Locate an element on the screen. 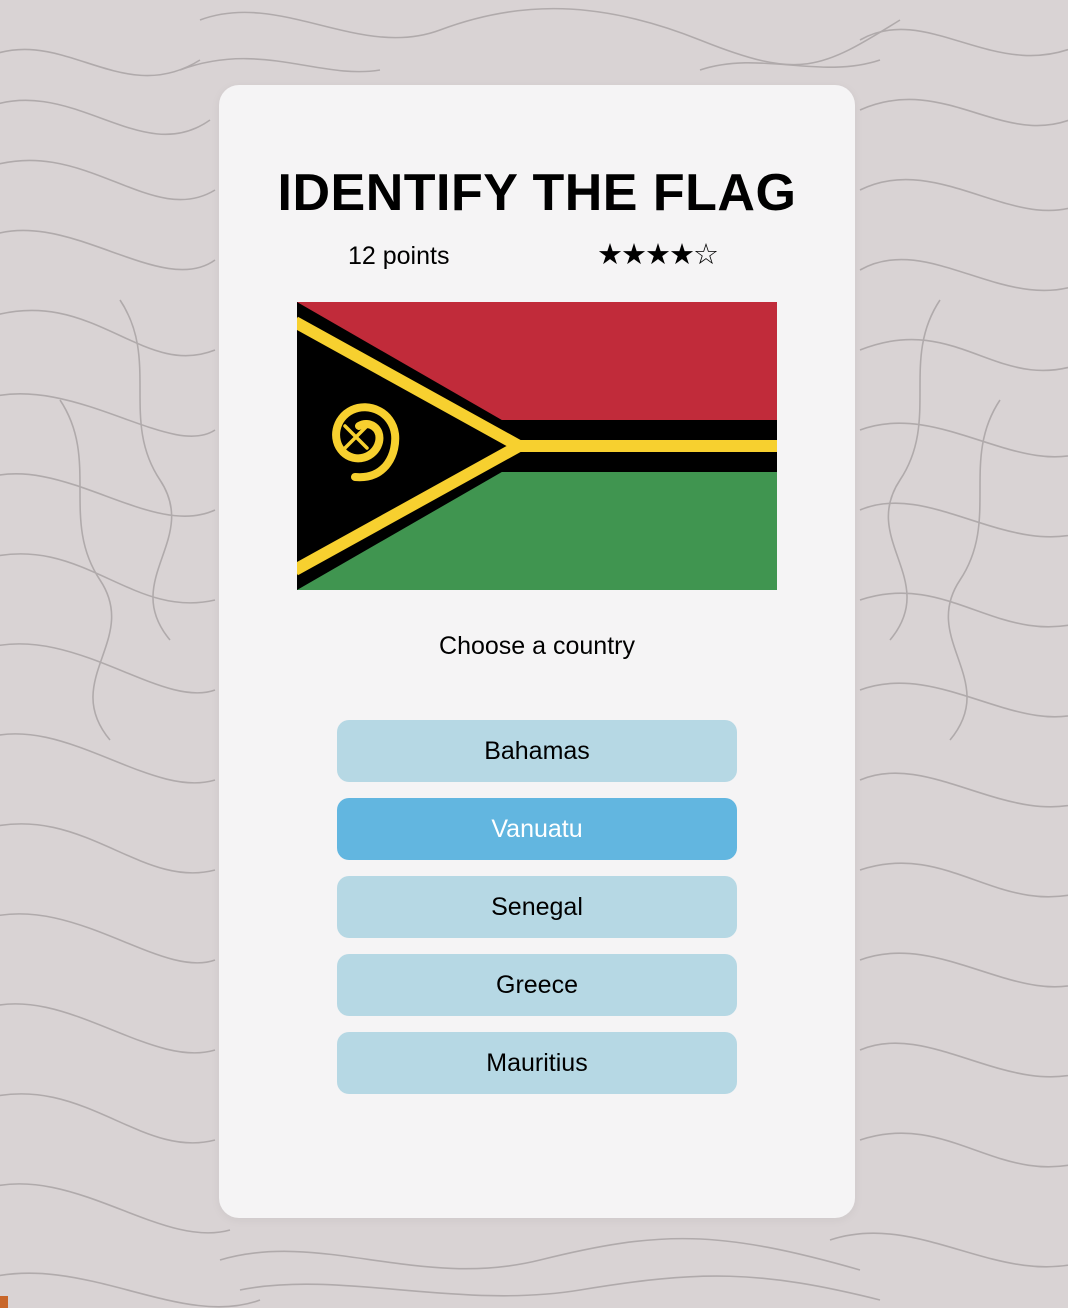 The width and height of the screenshot is (1068, 1308). option-vanuatu-button: Vanuatu is located at coordinates (537, 829).